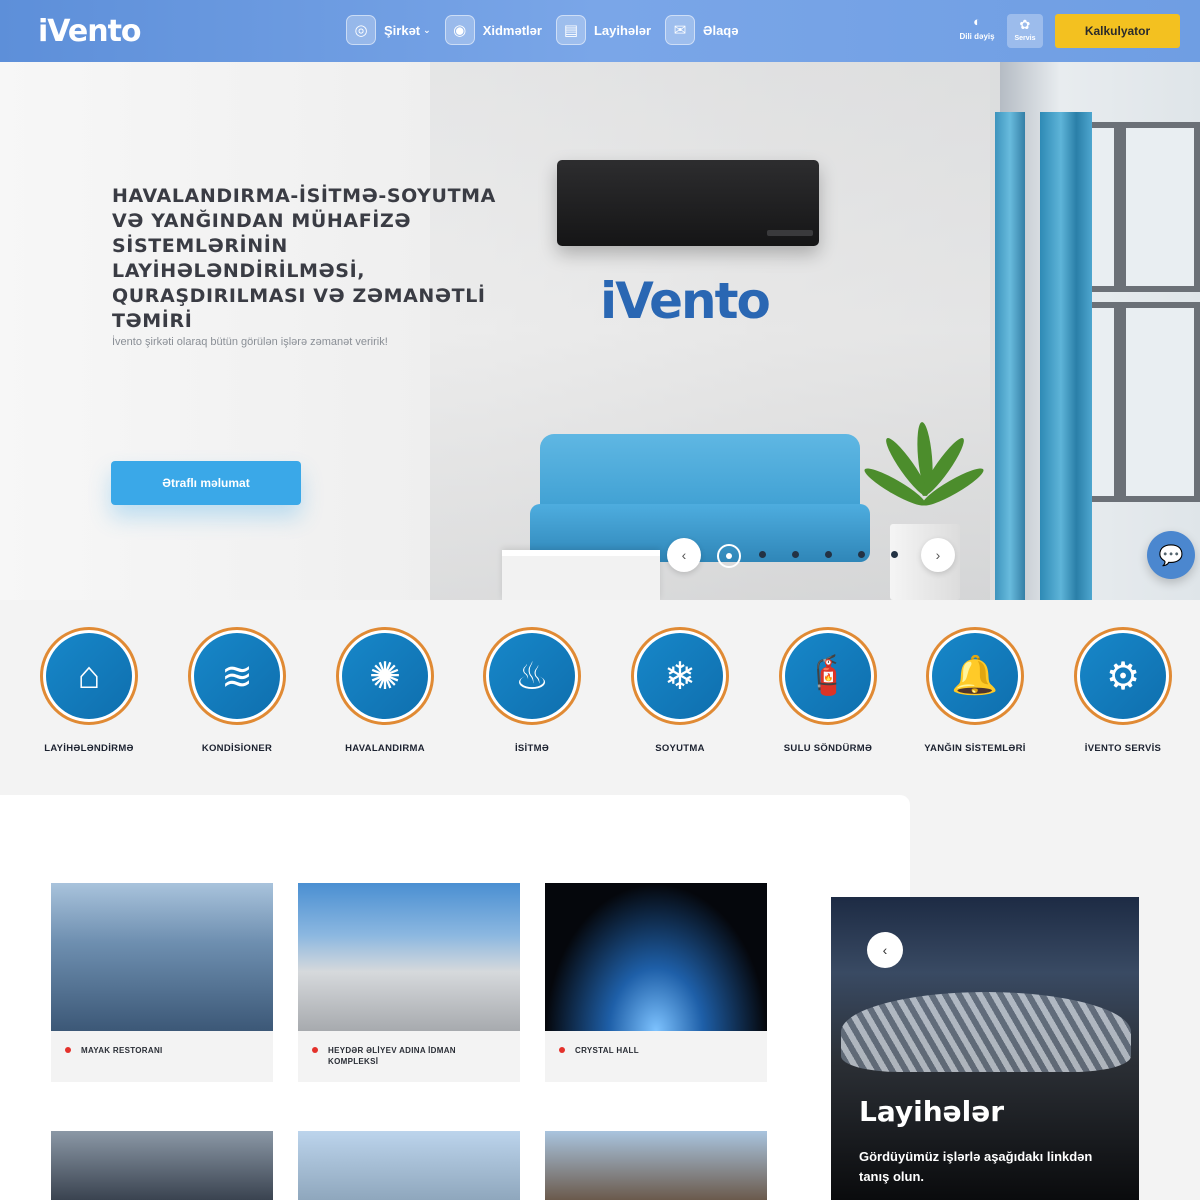 The width and height of the screenshot is (1200, 1200). Describe the element at coordinates (89, 748) in the screenshot. I see `service-label: LAYİHƏLƏNDİRMƏ` at that location.